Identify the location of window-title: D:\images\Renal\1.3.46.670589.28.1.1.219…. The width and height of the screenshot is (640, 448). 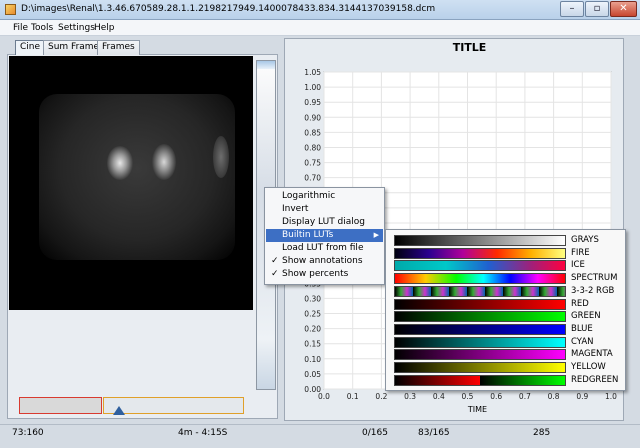
(228, 9).